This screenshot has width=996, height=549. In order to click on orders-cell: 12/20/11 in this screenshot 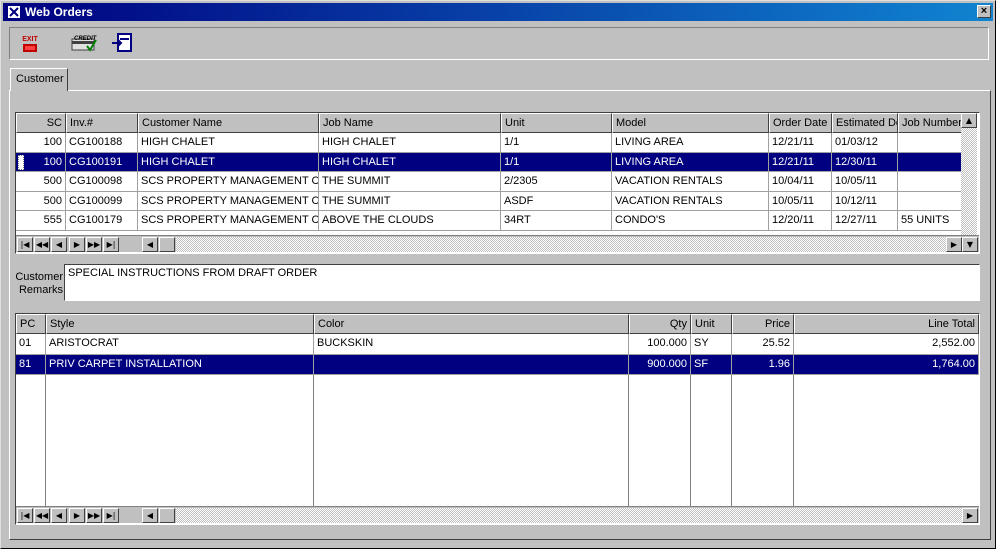, I will do `click(800, 221)`.